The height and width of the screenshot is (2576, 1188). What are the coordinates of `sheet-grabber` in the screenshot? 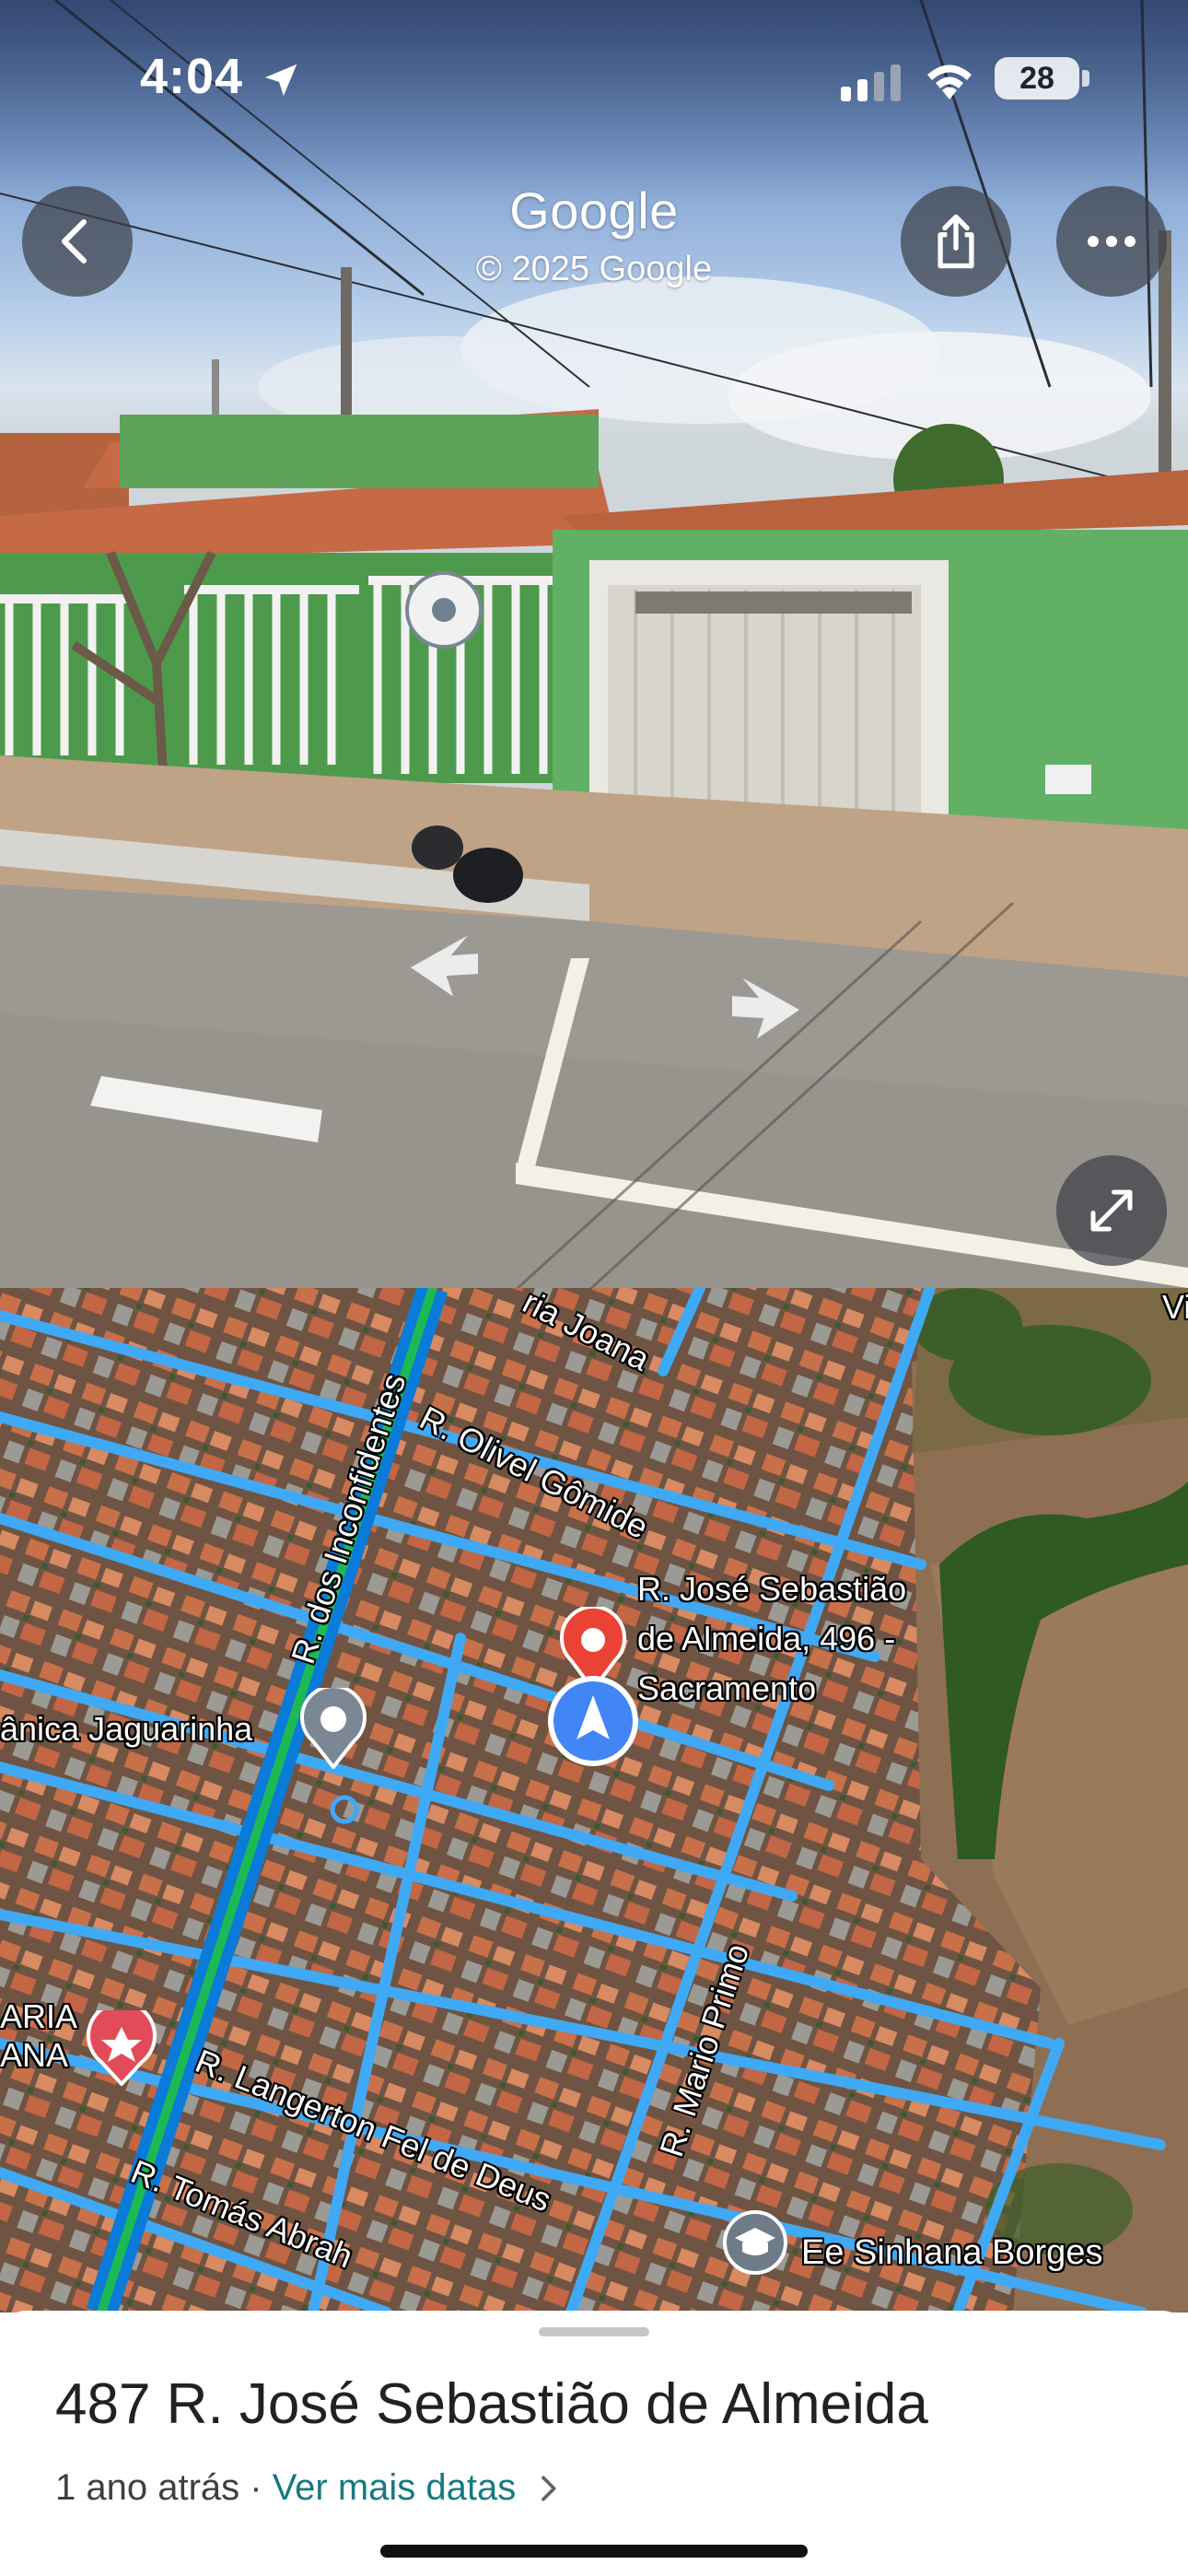 It's located at (594, 2331).